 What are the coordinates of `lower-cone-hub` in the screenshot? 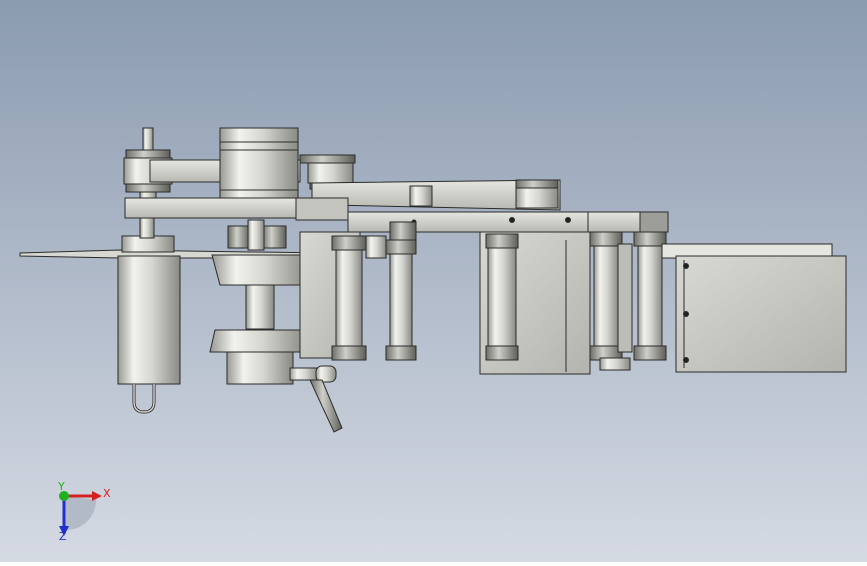 It's located at (258, 341).